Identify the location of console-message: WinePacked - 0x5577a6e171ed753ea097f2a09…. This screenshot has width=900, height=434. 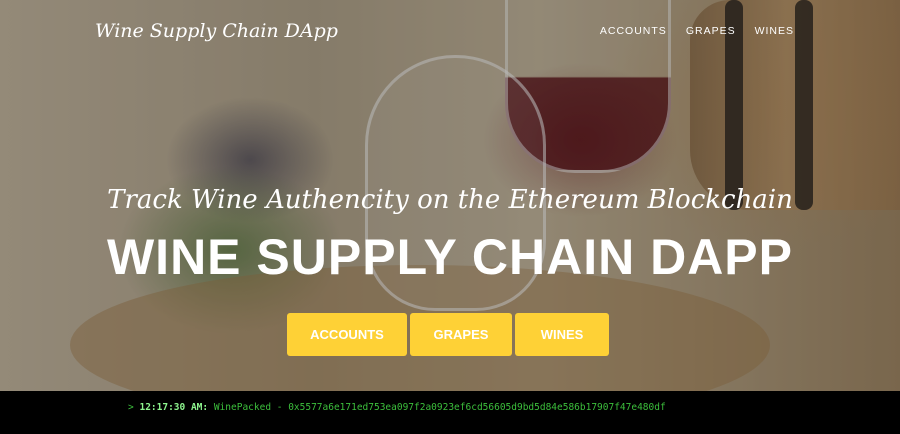
(439, 407).